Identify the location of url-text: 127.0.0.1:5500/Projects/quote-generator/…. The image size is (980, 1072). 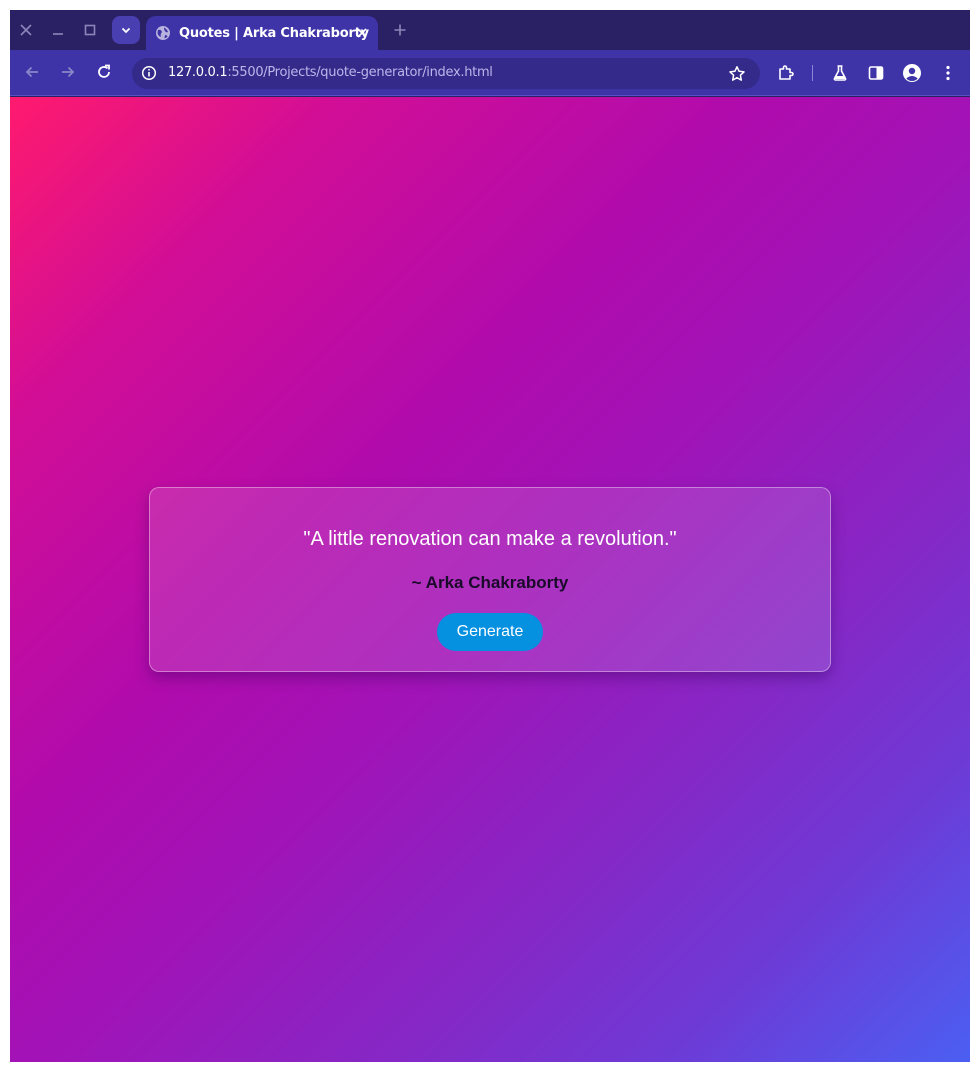
(330, 72).